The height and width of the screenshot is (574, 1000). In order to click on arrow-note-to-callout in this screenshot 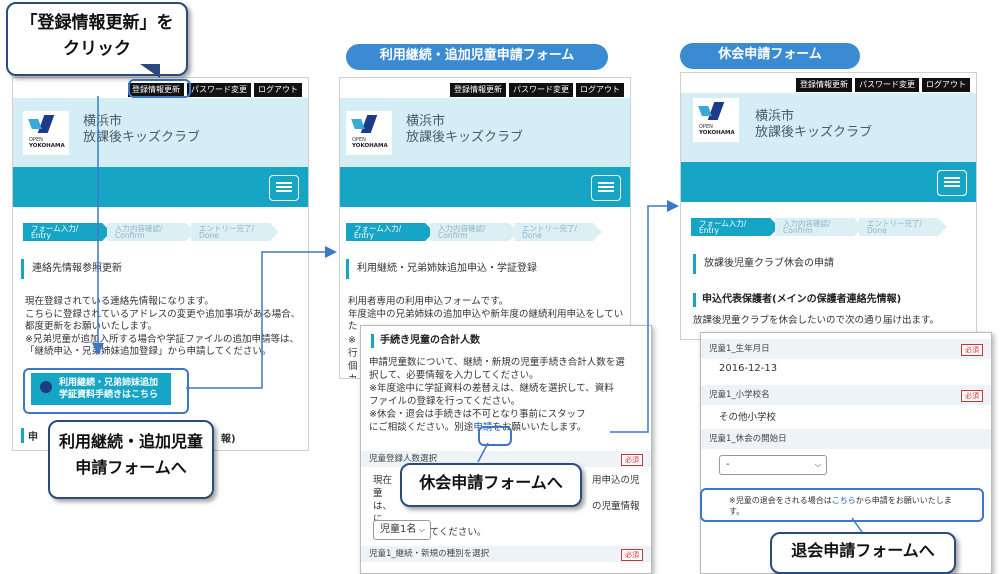, I will do `click(857, 525)`.